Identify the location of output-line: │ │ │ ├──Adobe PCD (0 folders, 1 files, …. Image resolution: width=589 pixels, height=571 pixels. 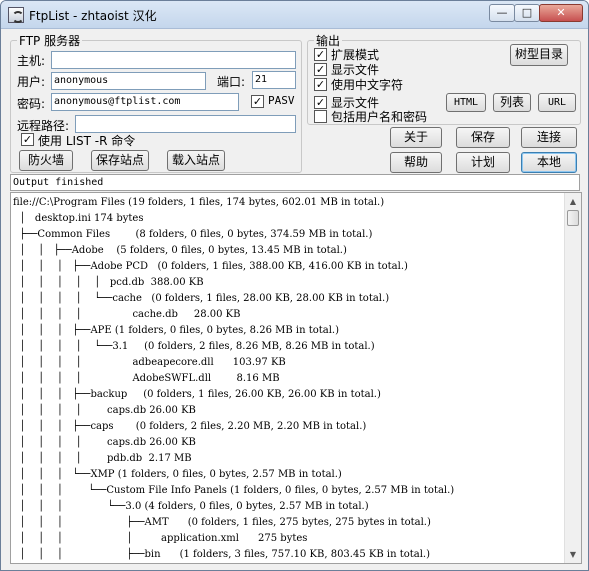
(210, 266).